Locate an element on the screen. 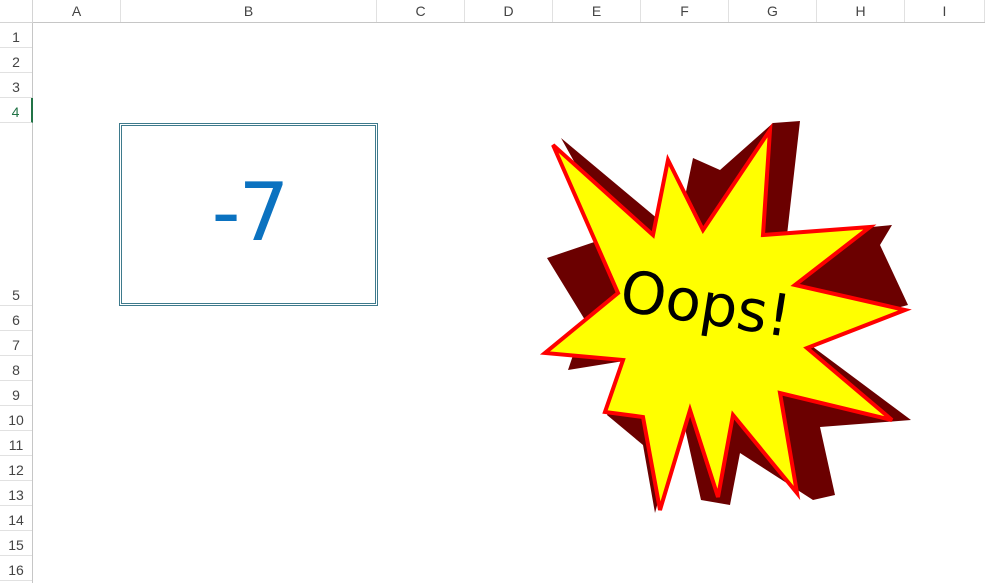 The image size is (985, 583). row-header-3: 3 is located at coordinates (16, 85).